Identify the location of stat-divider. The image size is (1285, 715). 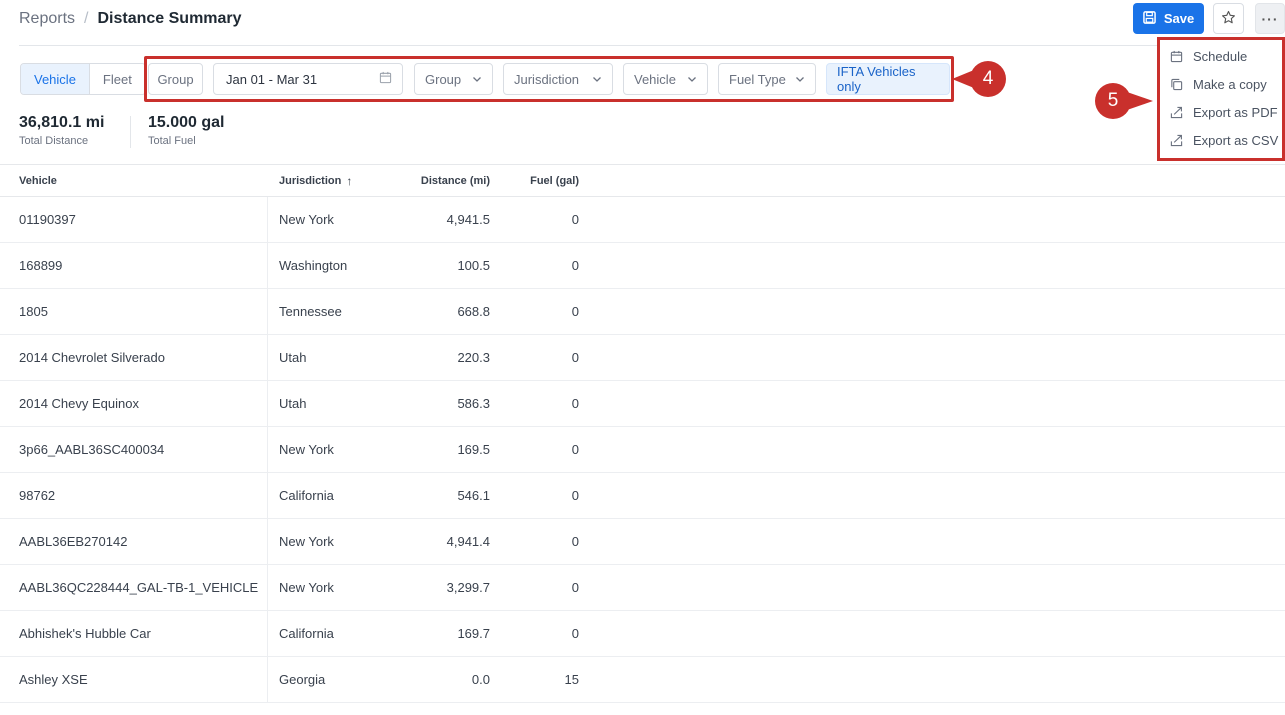
(130, 132).